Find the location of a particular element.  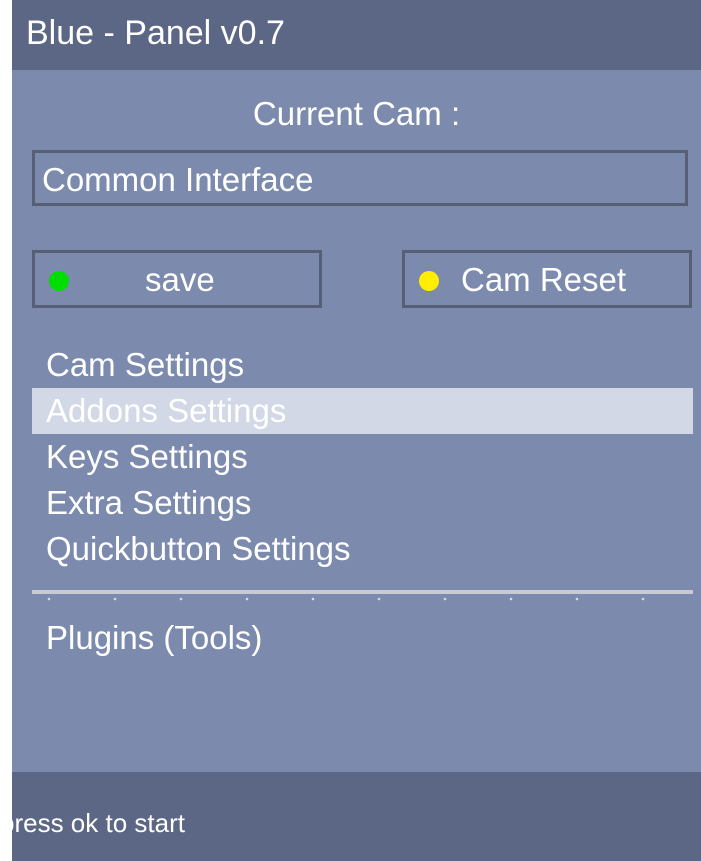

save-button: save is located at coordinates (177, 279).